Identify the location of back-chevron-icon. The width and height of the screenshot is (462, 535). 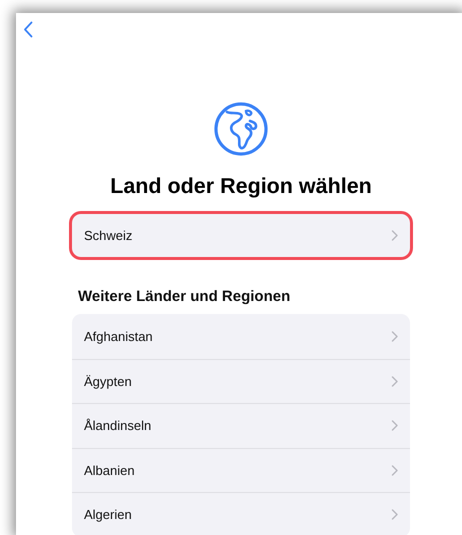
(28, 29).